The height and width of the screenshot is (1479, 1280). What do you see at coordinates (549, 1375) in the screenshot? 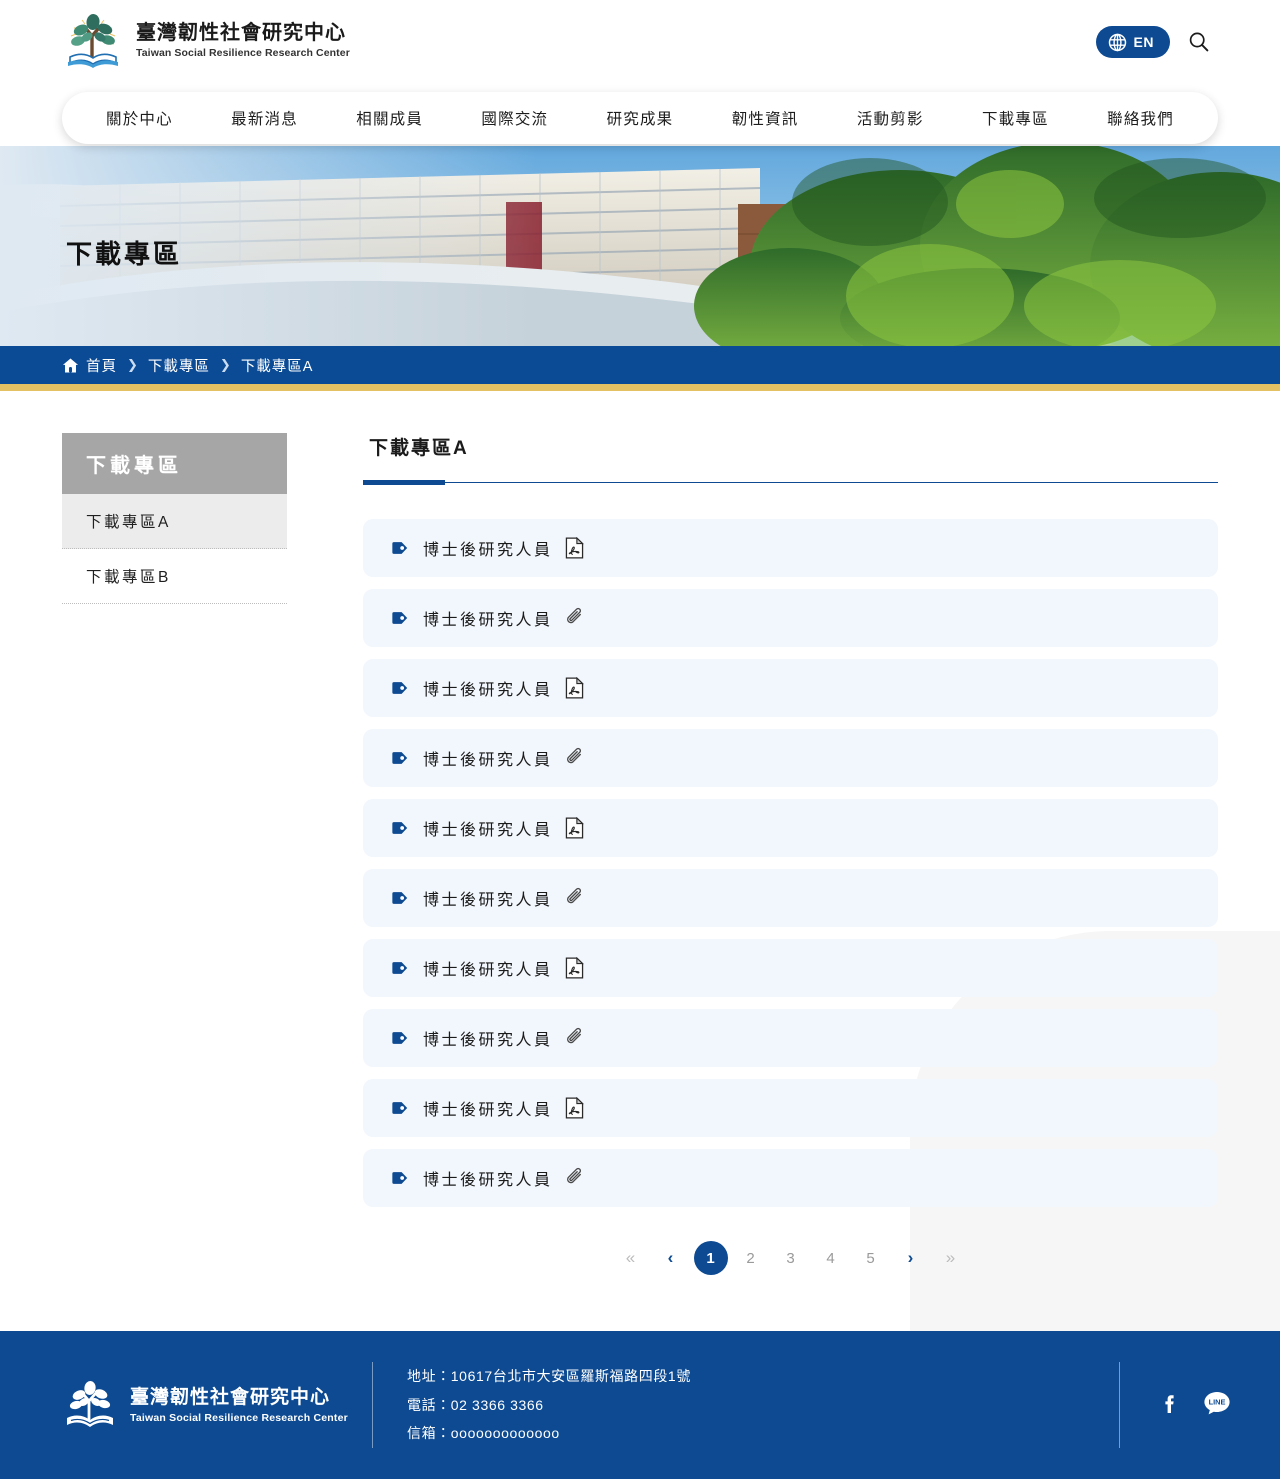
I see `footer-address: 地址：10617台北市大安區羅斯福路四段1號` at bounding box center [549, 1375].